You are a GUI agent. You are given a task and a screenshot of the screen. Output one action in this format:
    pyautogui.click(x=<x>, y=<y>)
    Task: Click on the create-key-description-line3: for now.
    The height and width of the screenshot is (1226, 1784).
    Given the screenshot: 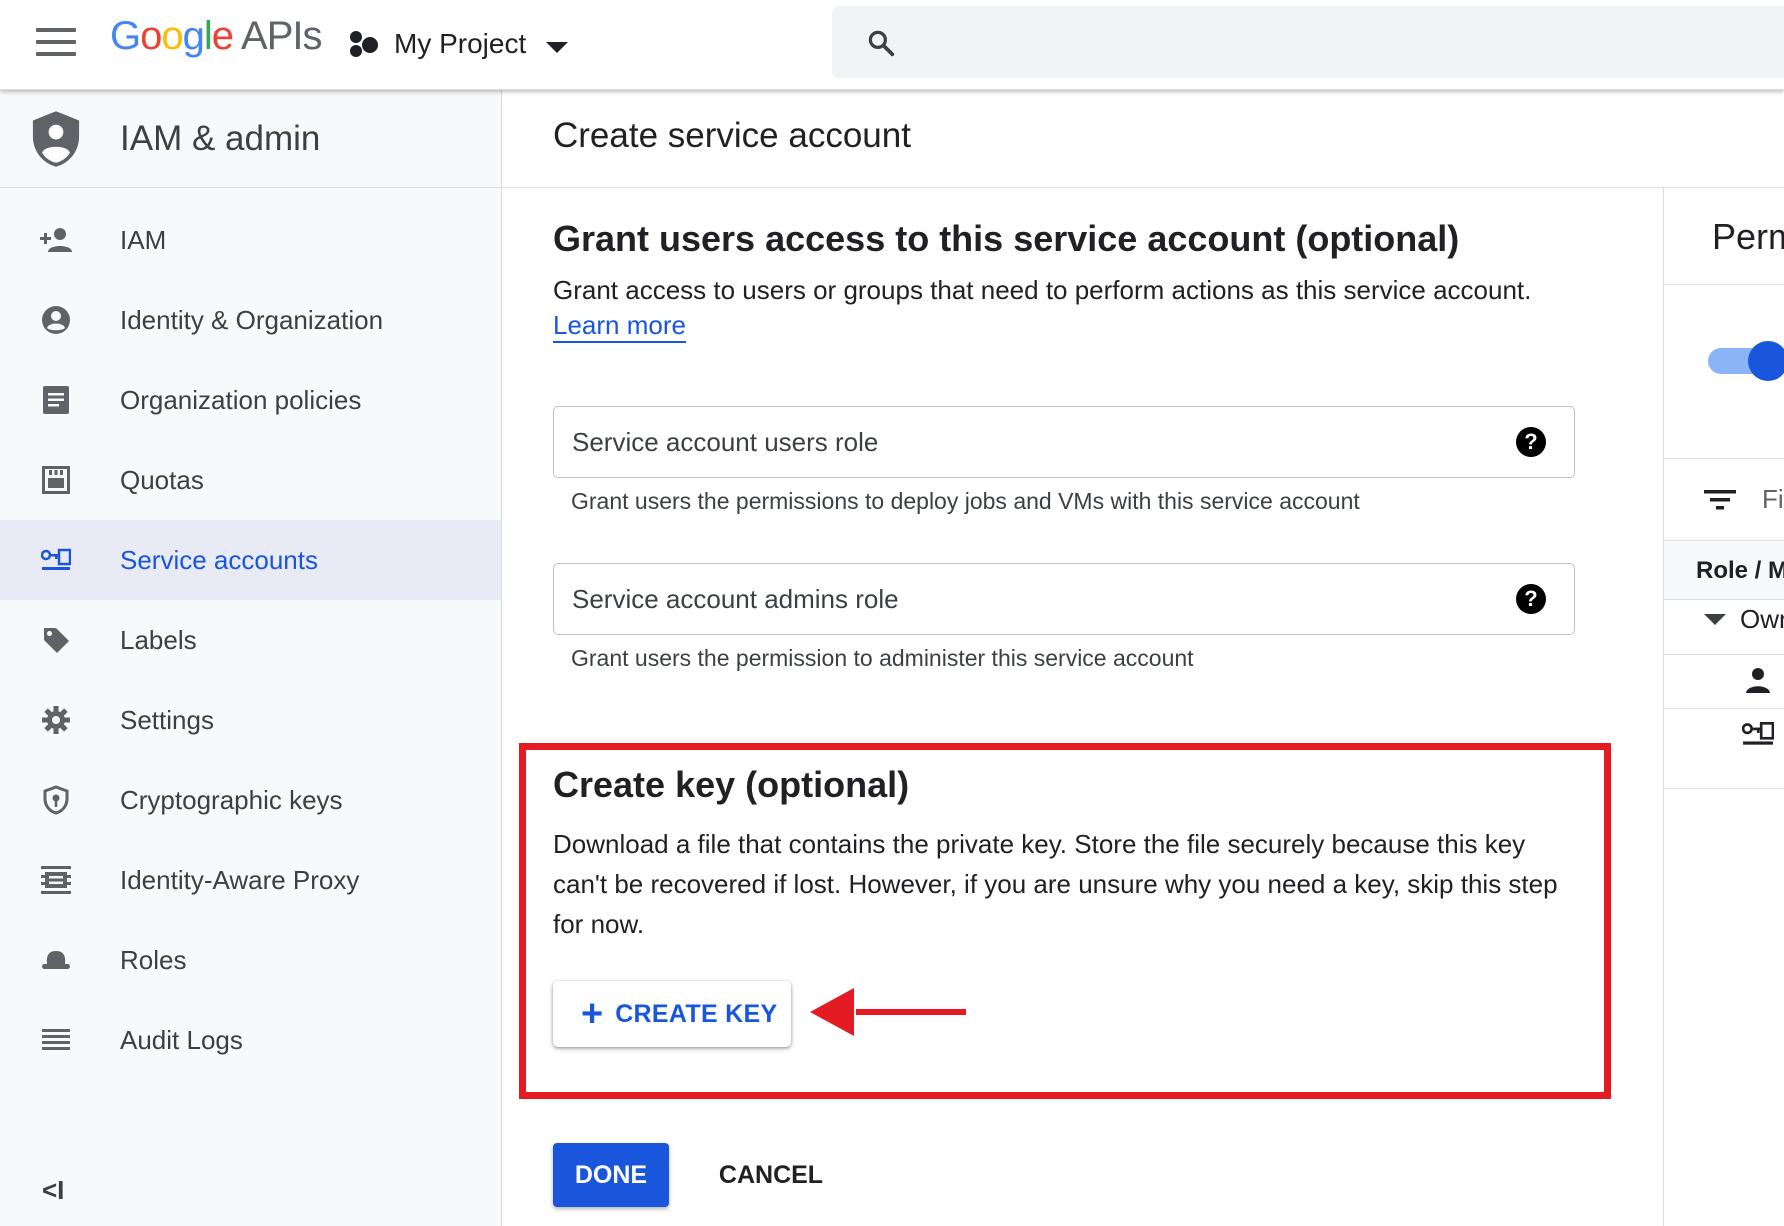 What is the action you would take?
    pyautogui.click(x=599, y=924)
    